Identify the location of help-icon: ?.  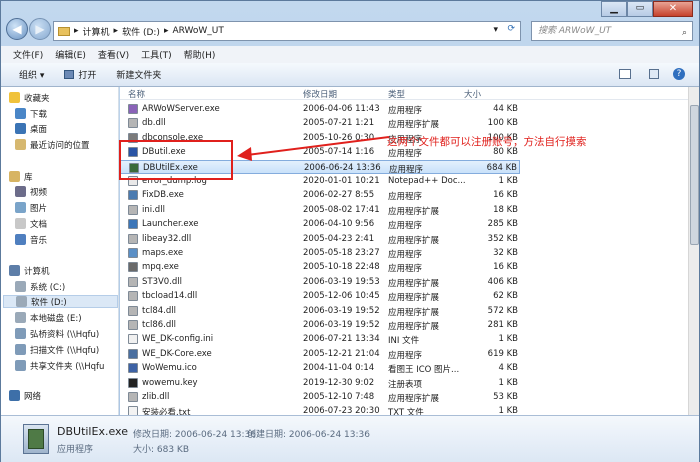
(679, 74).